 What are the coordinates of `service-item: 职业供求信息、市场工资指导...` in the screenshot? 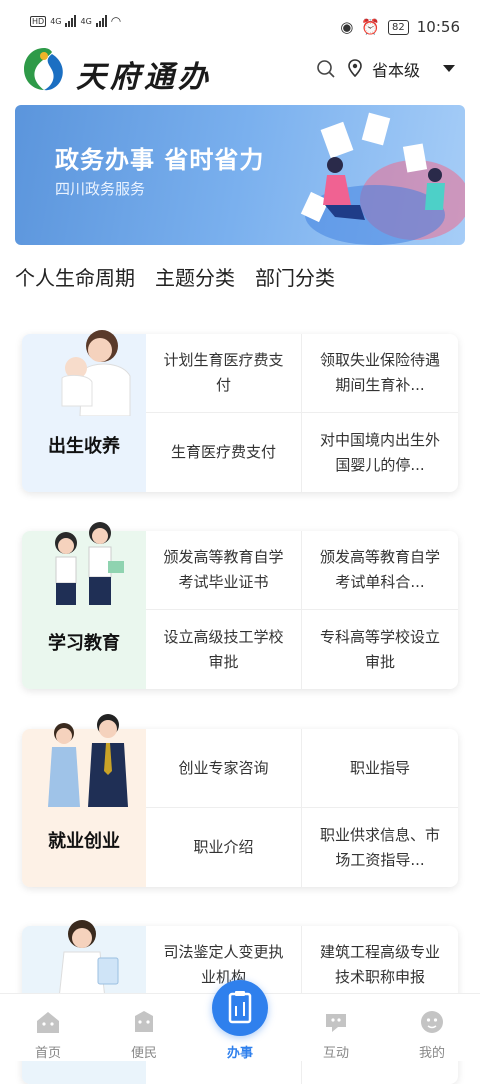 It's located at (380, 847).